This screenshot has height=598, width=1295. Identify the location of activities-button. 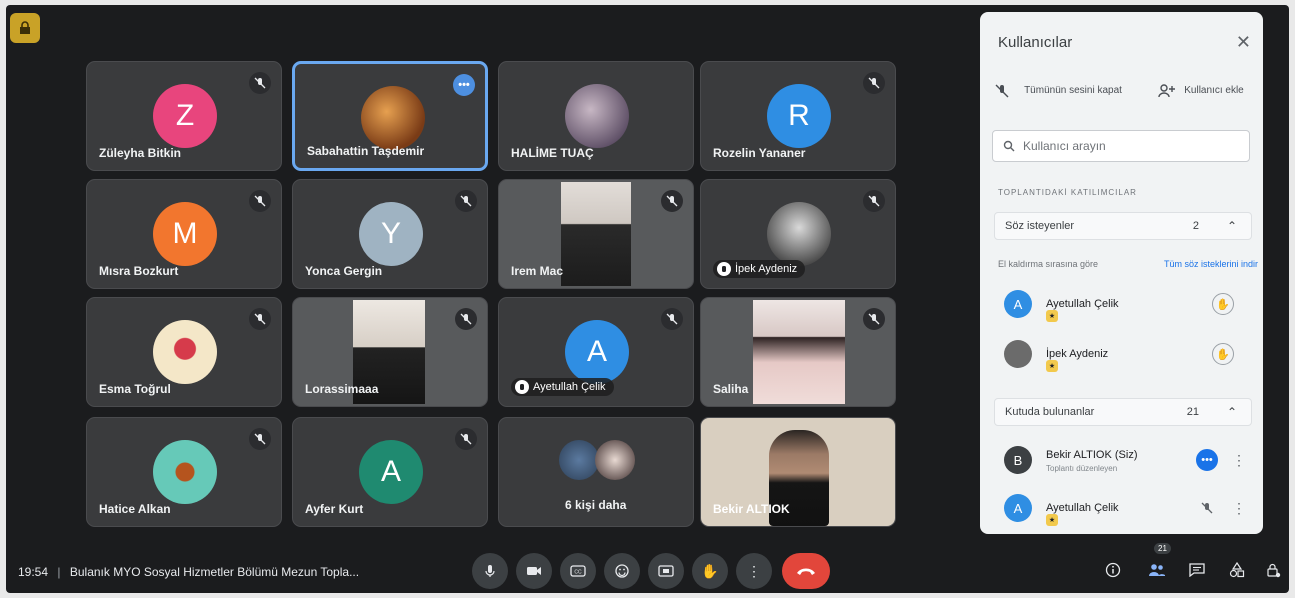
(1237, 570).